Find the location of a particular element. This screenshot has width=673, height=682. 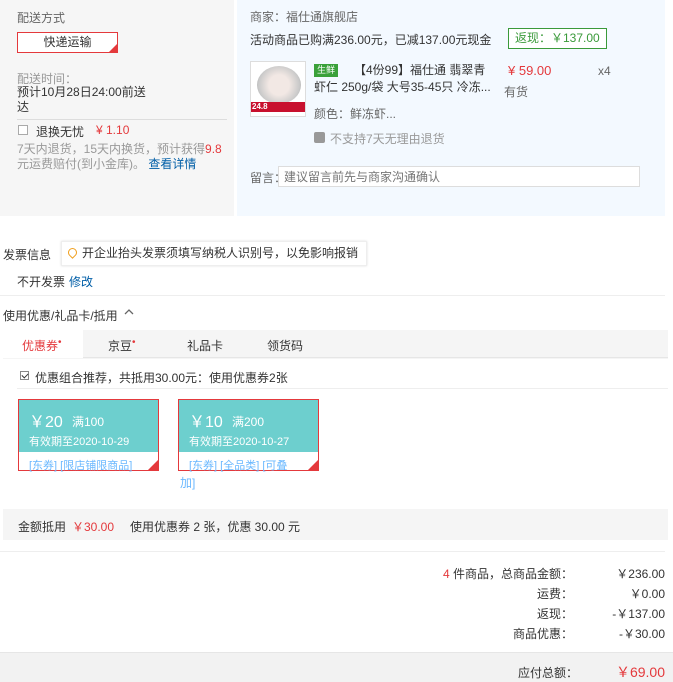

coupon-card: ￥20 满100 有效期至2020-10-29 [东券] [限店铺限商品] is located at coordinates (88, 435).